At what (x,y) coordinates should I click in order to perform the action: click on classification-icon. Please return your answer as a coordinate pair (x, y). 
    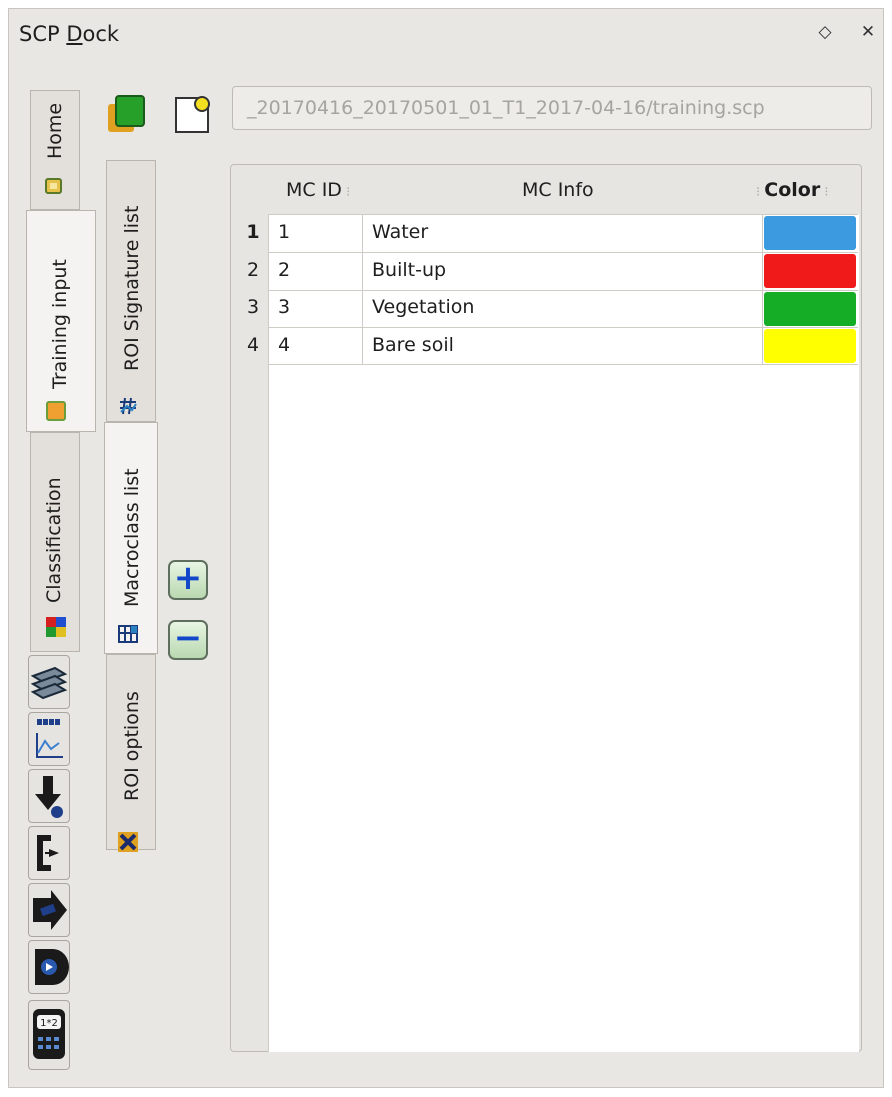
    Looking at the image, I should click on (56, 627).